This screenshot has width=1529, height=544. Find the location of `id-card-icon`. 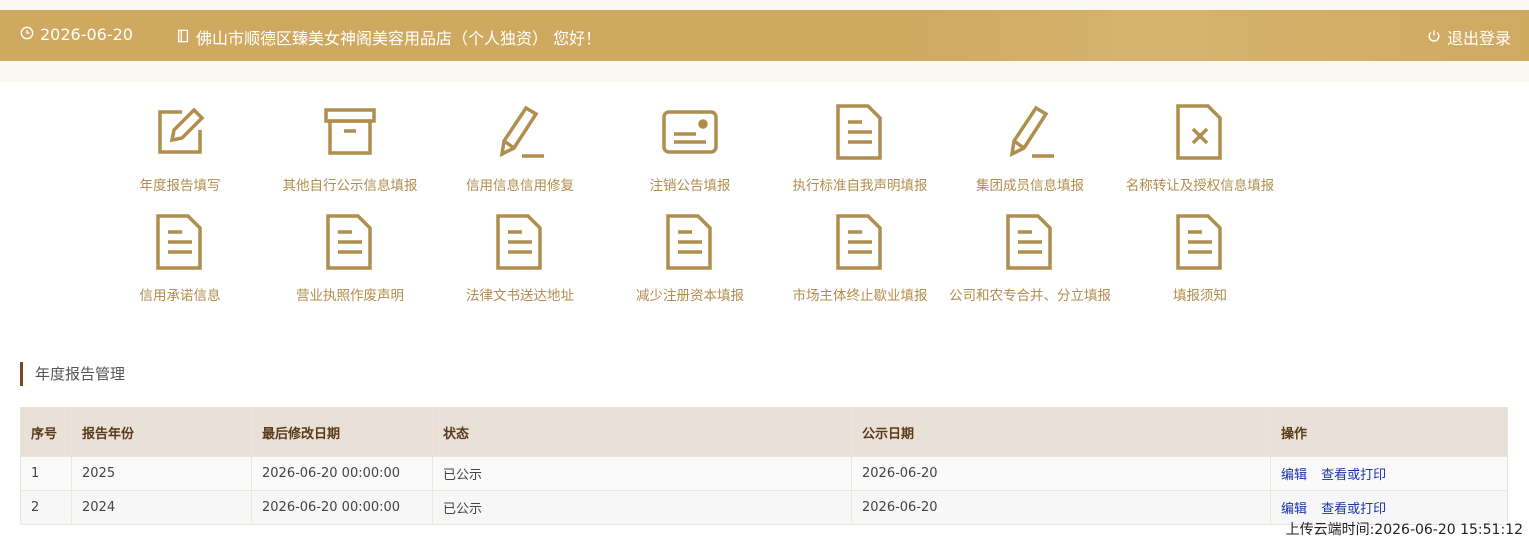

id-card-icon is located at coordinates (690, 132).